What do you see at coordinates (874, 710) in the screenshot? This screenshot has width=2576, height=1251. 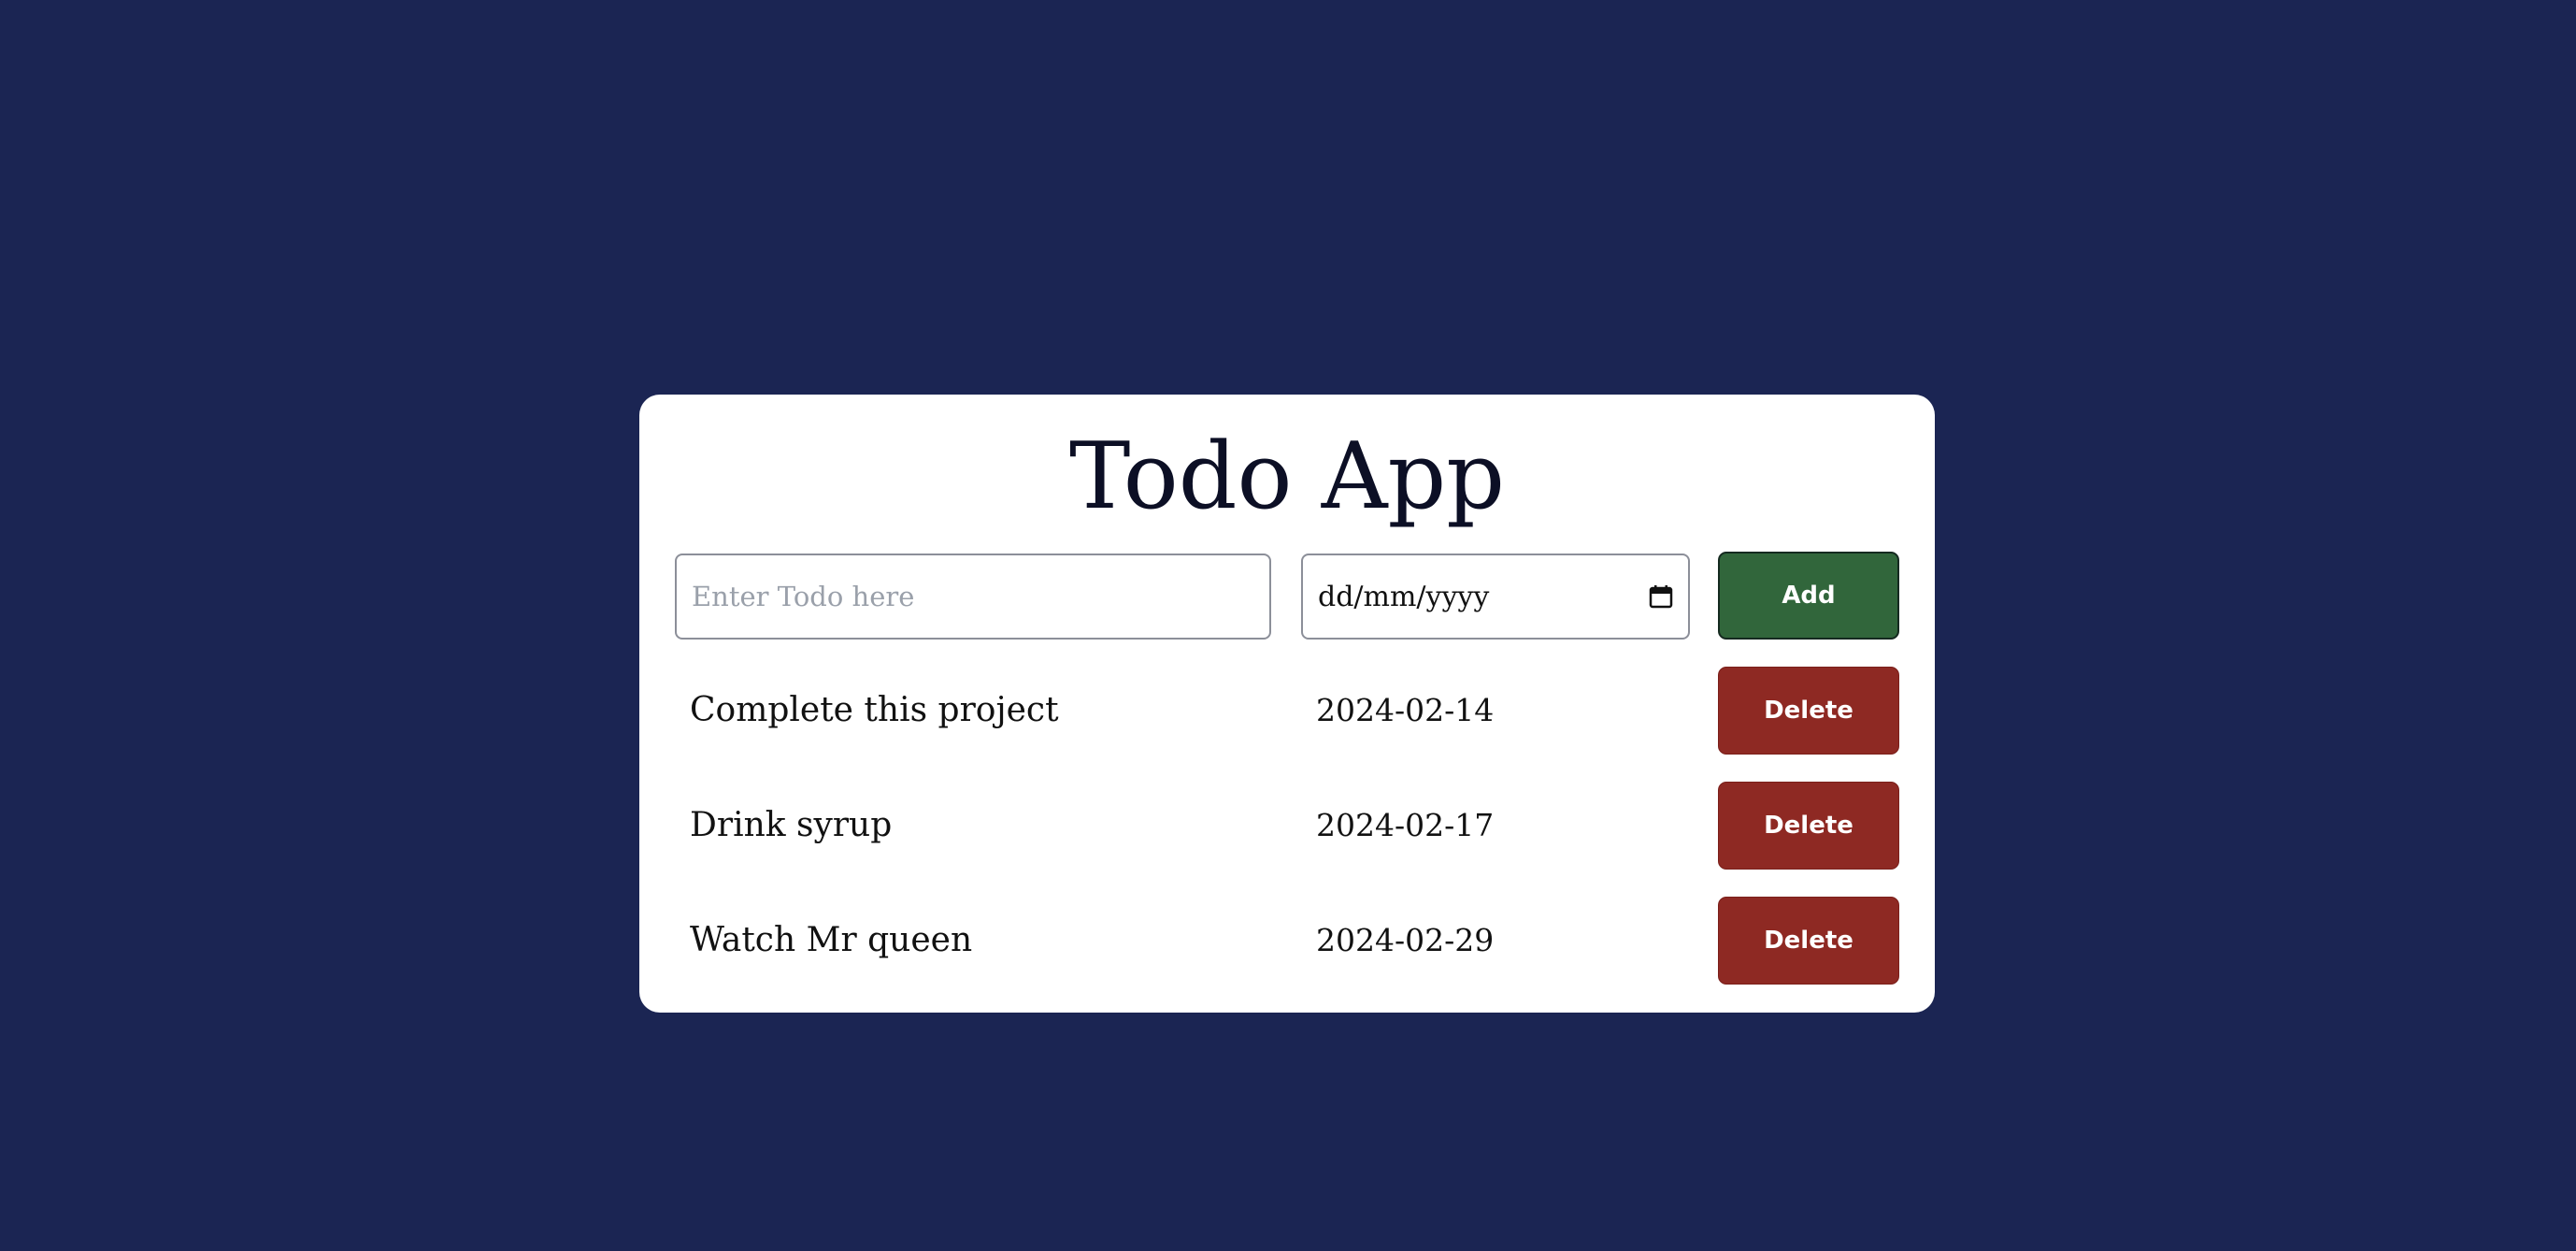 I see `todo-name: Complete this project` at bounding box center [874, 710].